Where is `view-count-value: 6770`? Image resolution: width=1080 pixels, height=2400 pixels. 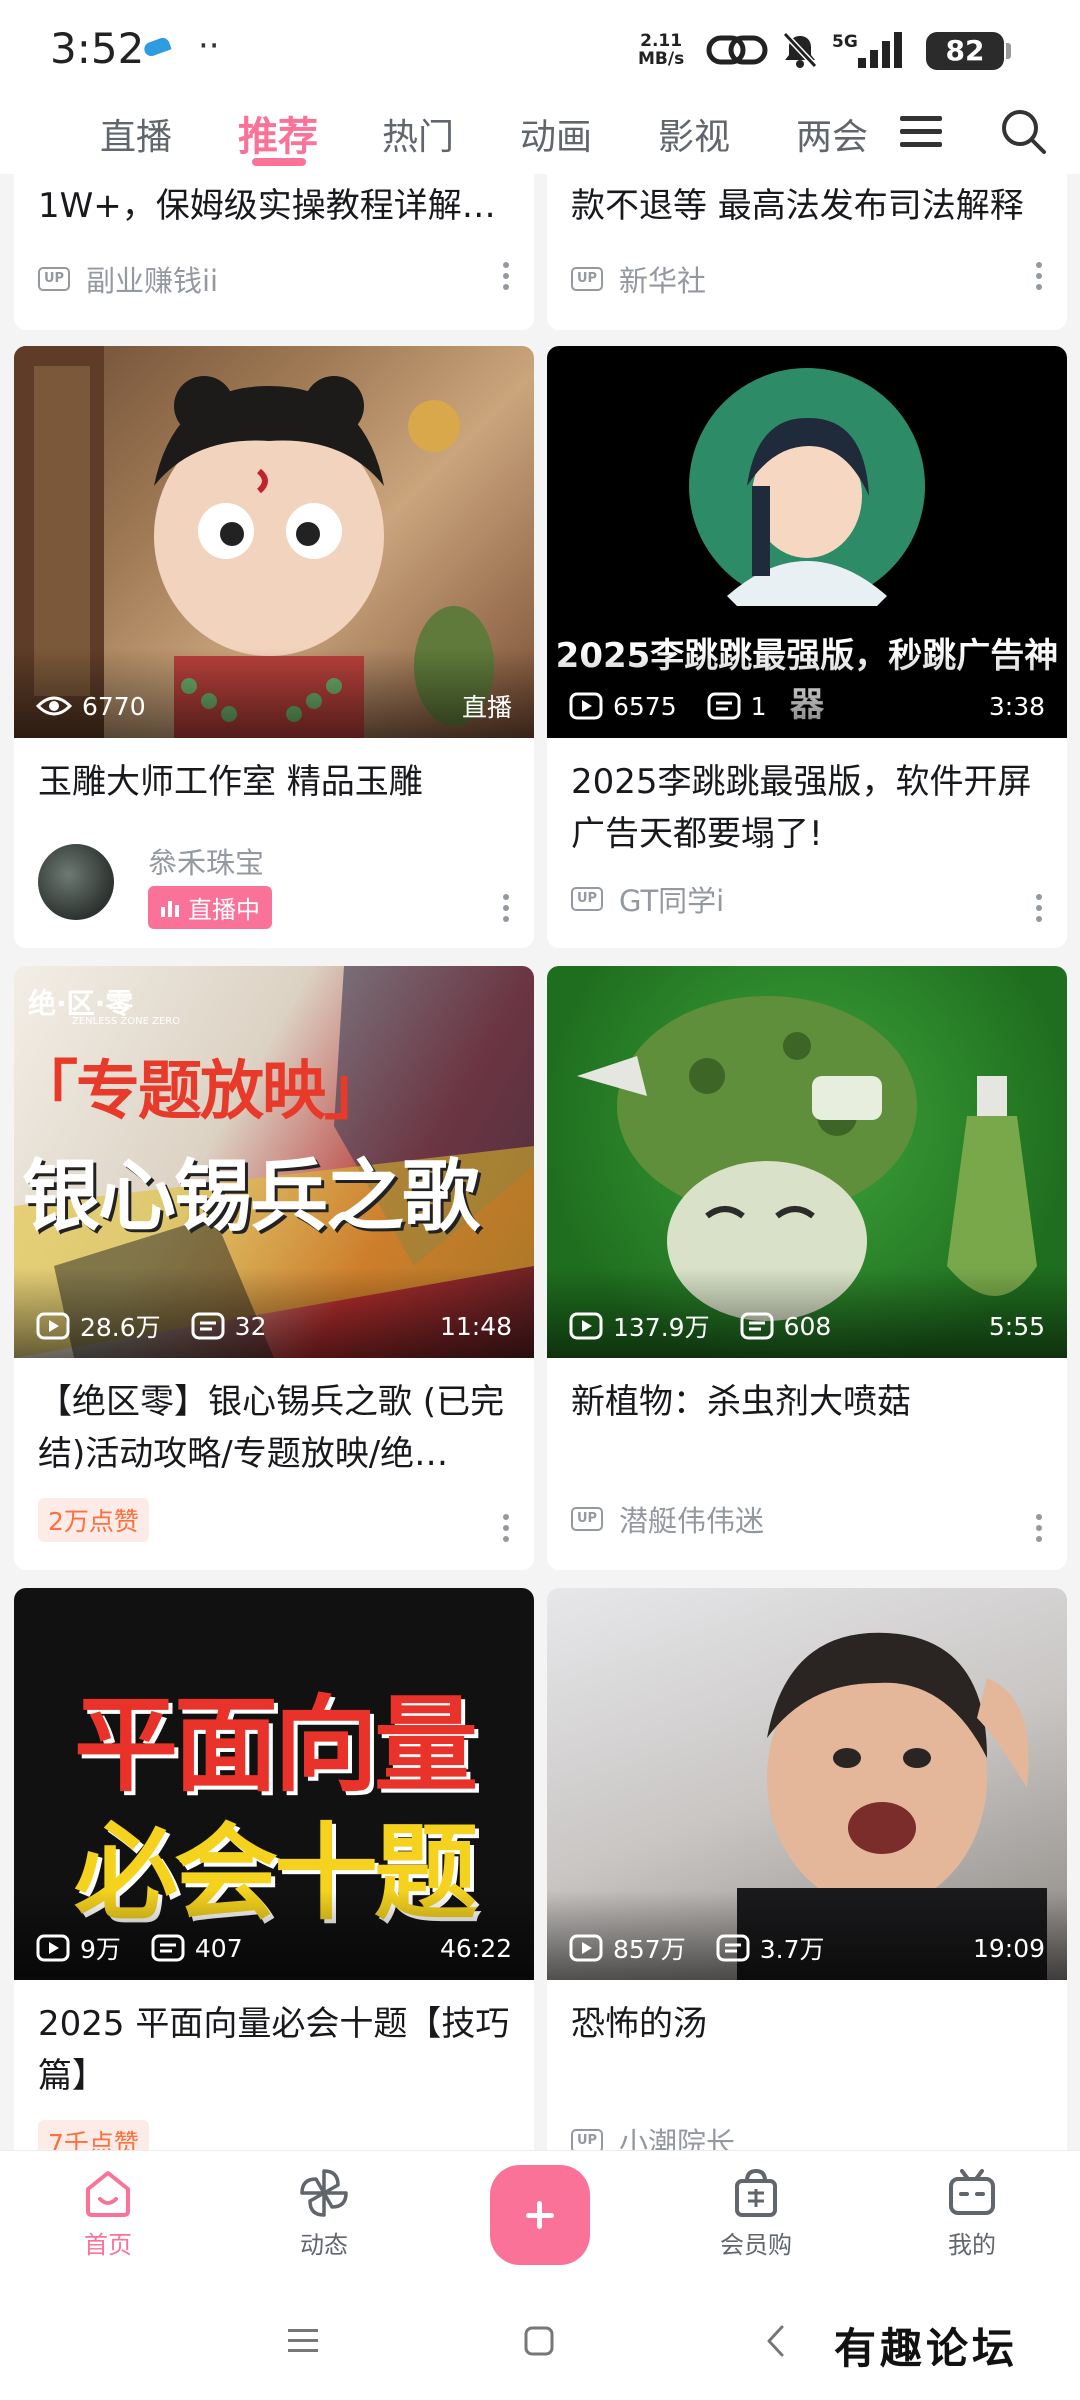
view-count-value: 6770 is located at coordinates (114, 706).